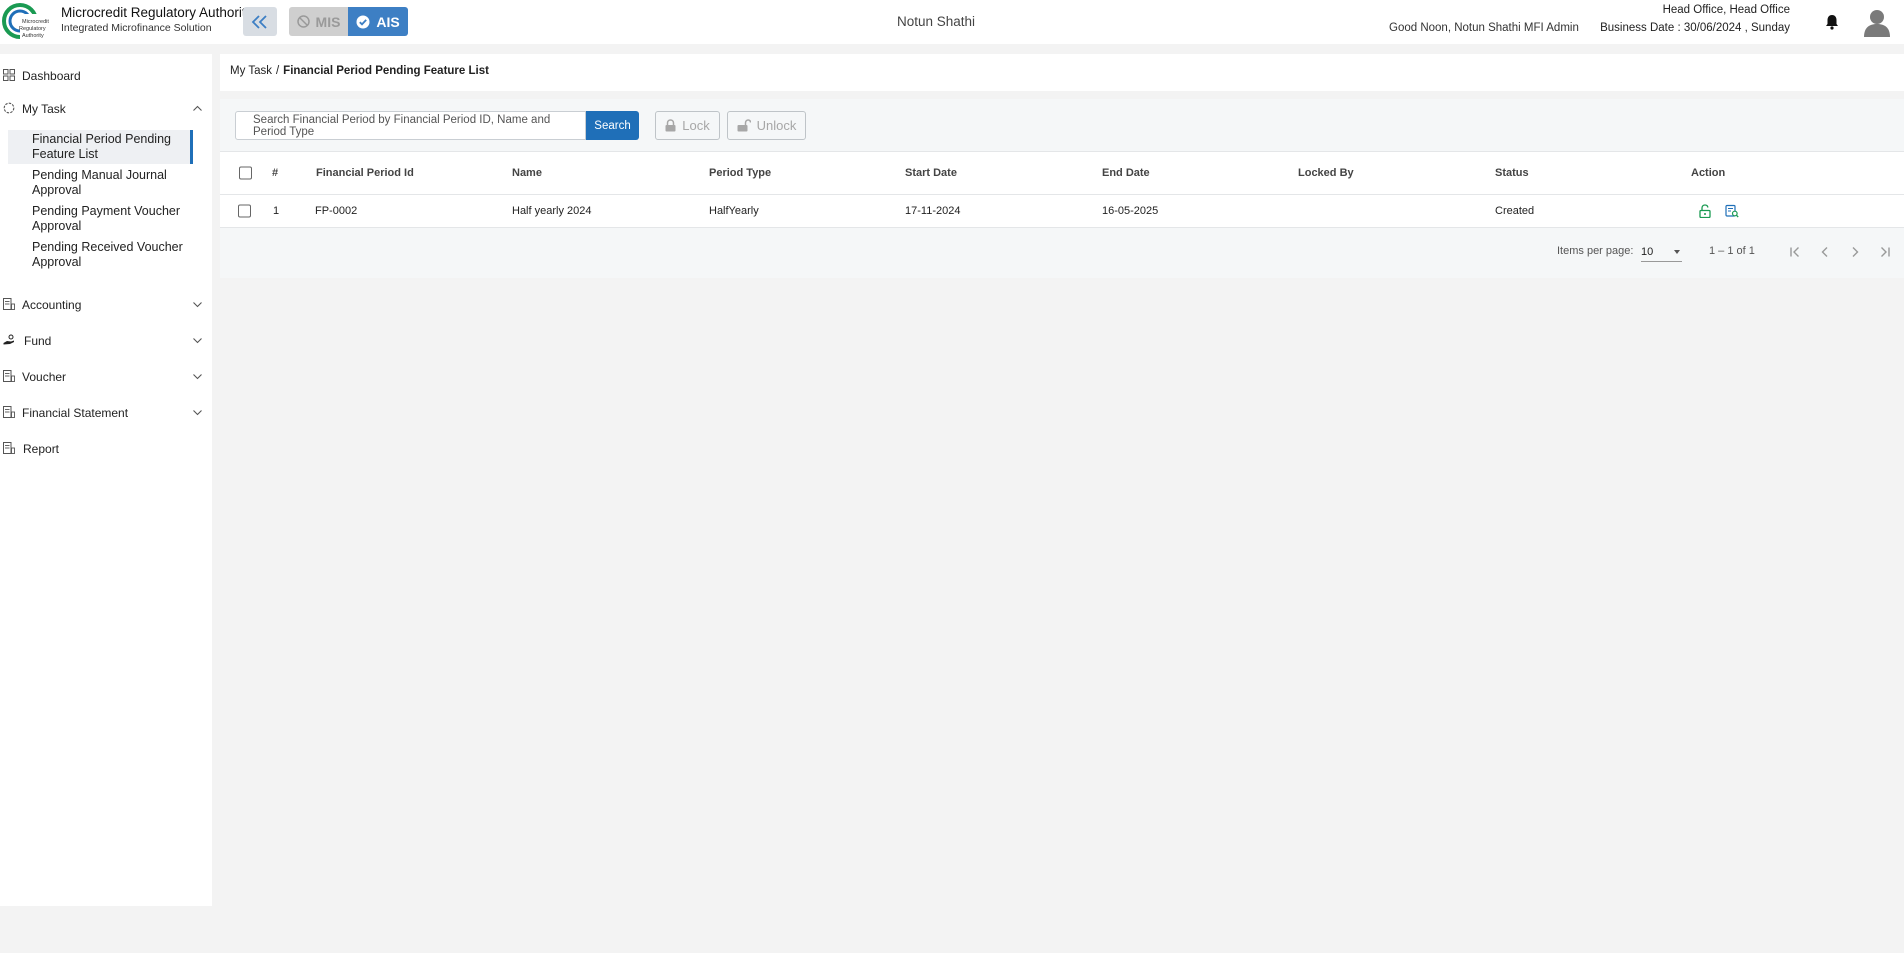  I want to click on unlock-button: Unlock, so click(766, 125).